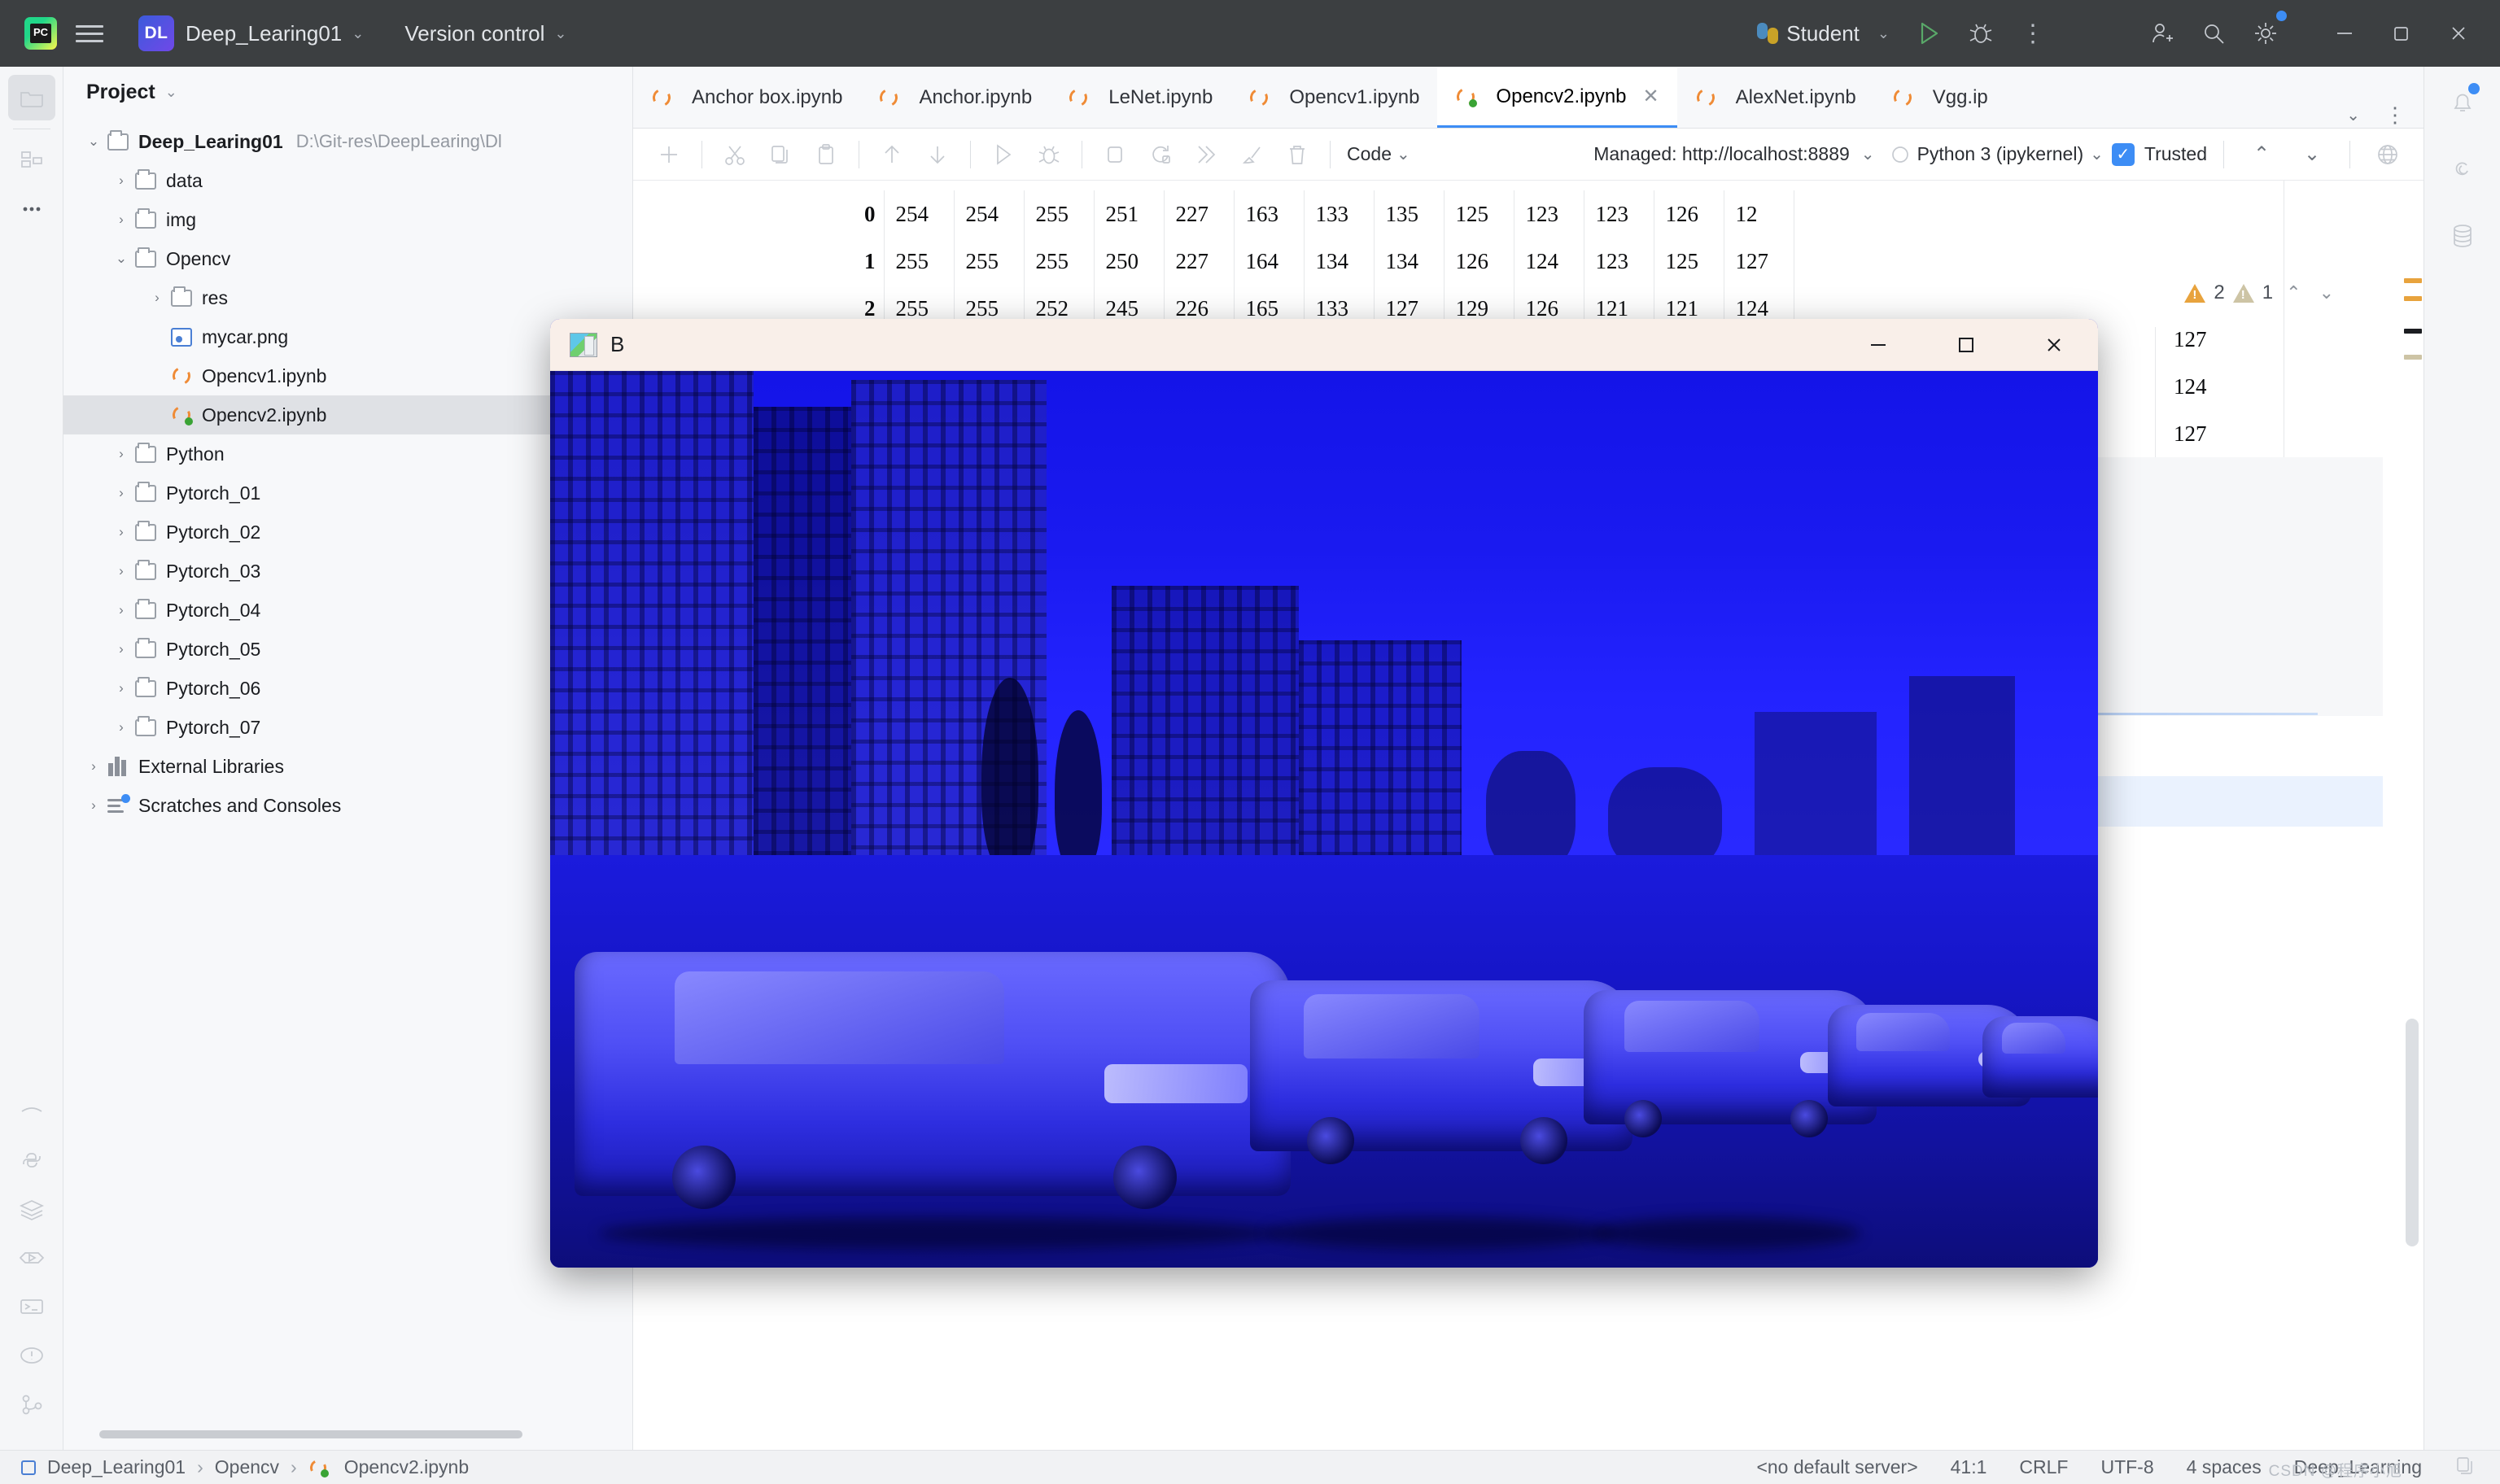 The width and height of the screenshot is (2500, 1484). I want to click on imshow-title-bar: B, so click(1324, 345).